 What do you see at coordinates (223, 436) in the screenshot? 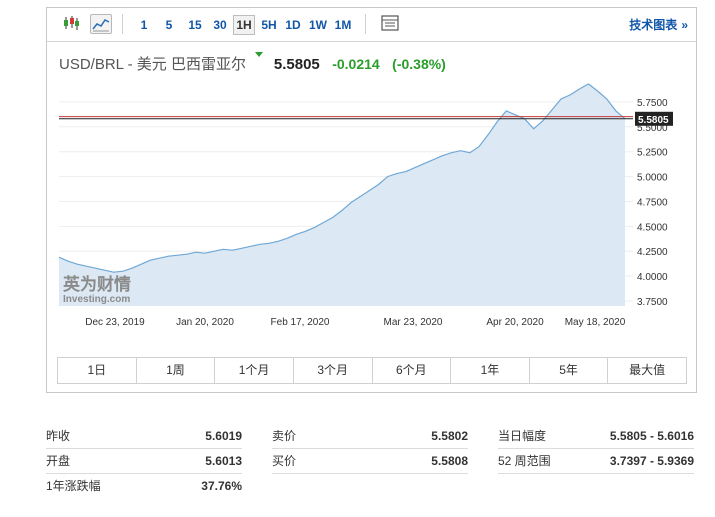
I see `stat-value: 5.6019` at bounding box center [223, 436].